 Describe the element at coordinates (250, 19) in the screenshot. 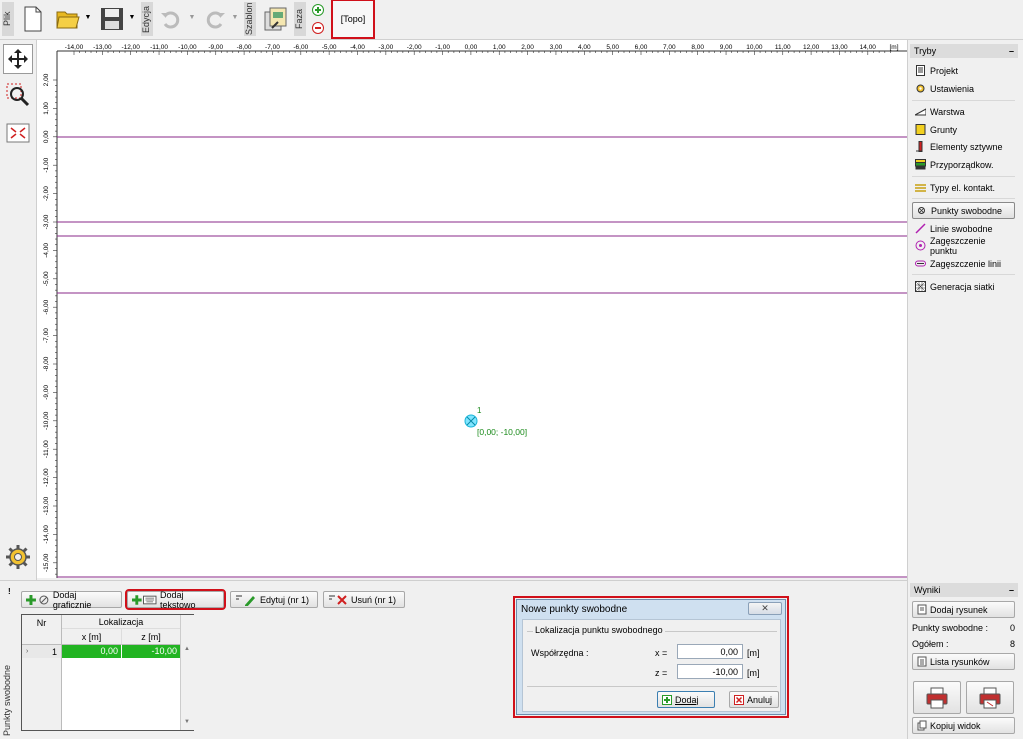

I see `menu-szablon: Szablon` at that location.